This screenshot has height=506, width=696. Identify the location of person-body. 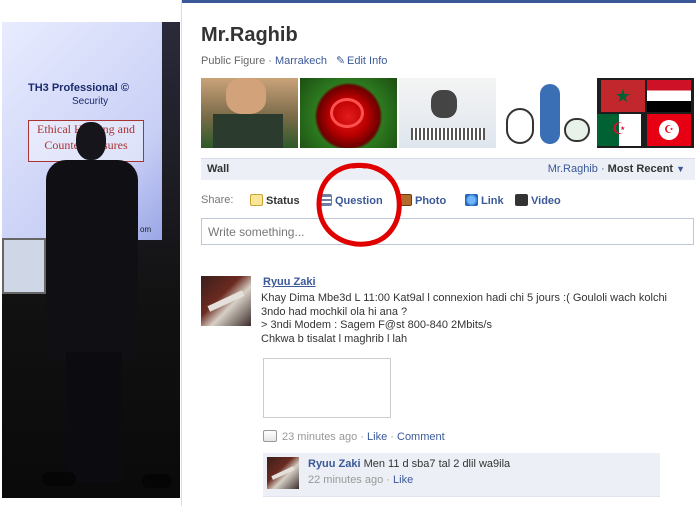
(92, 260).